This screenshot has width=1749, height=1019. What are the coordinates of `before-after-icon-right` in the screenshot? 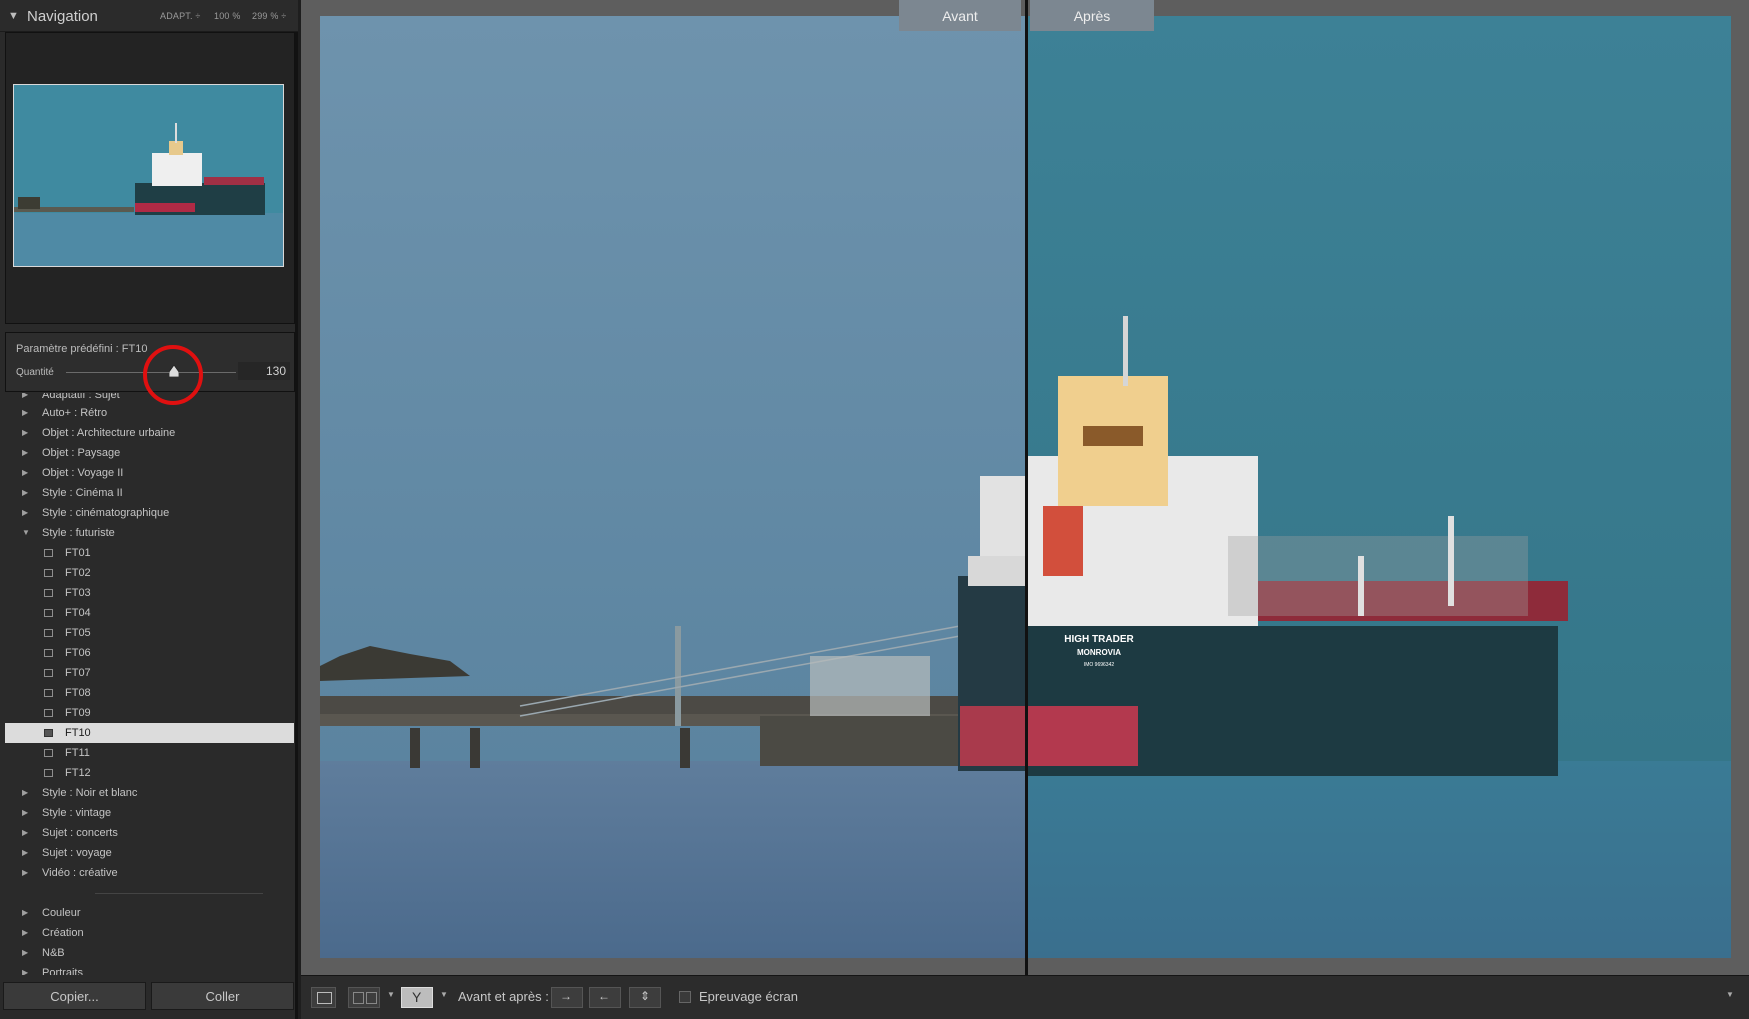 It's located at (371, 998).